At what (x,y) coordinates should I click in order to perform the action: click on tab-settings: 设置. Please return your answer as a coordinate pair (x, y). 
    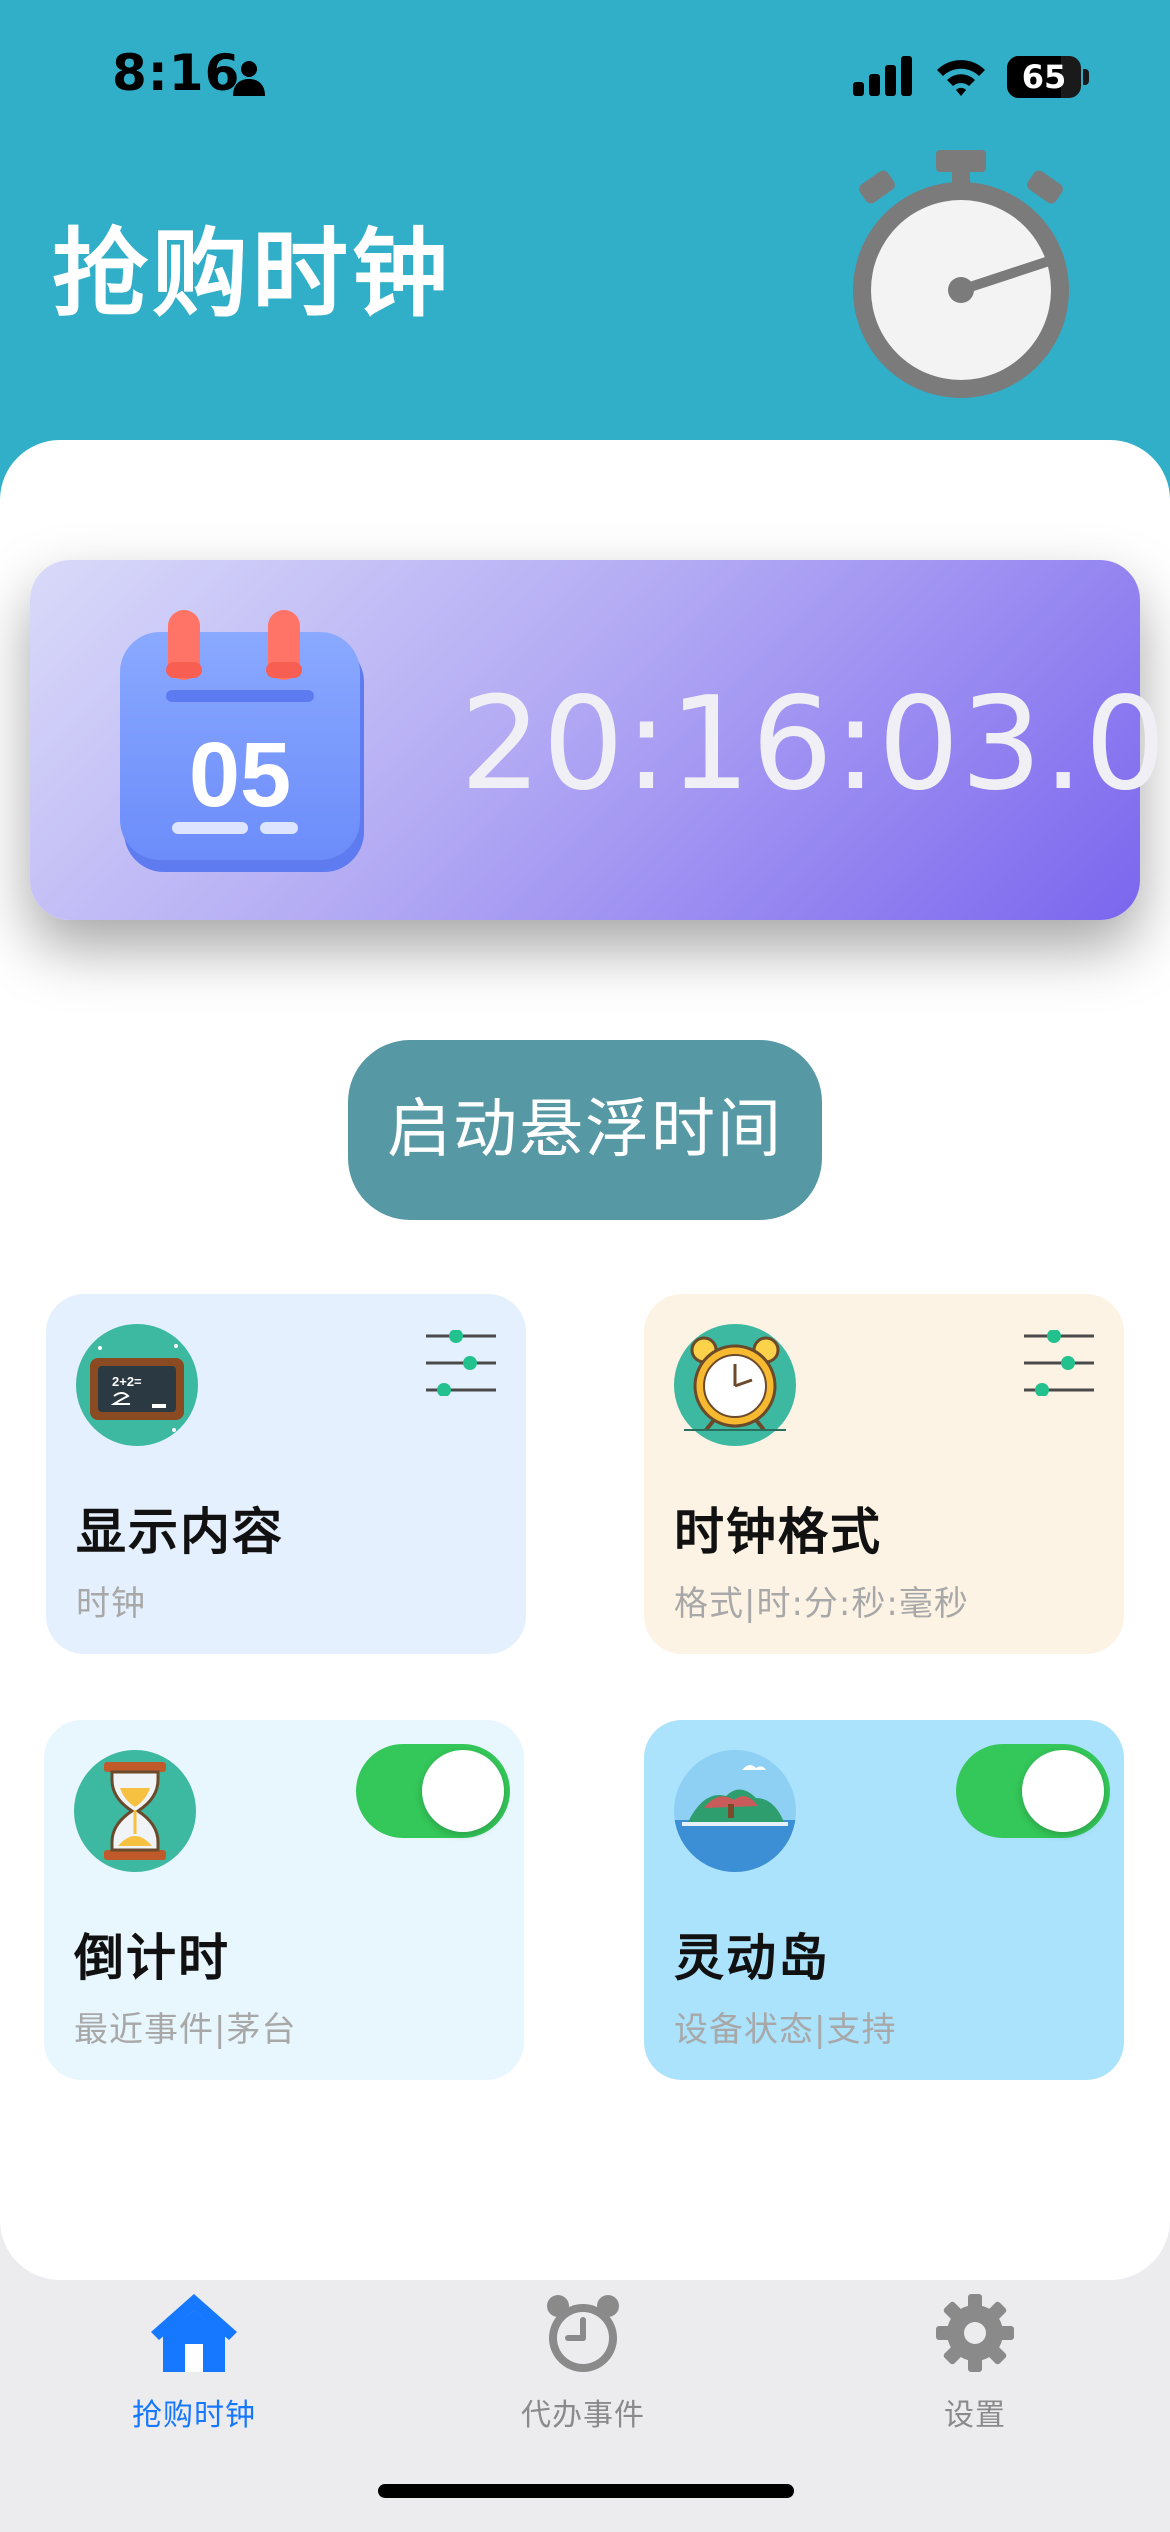
    Looking at the image, I should click on (975, 2370).